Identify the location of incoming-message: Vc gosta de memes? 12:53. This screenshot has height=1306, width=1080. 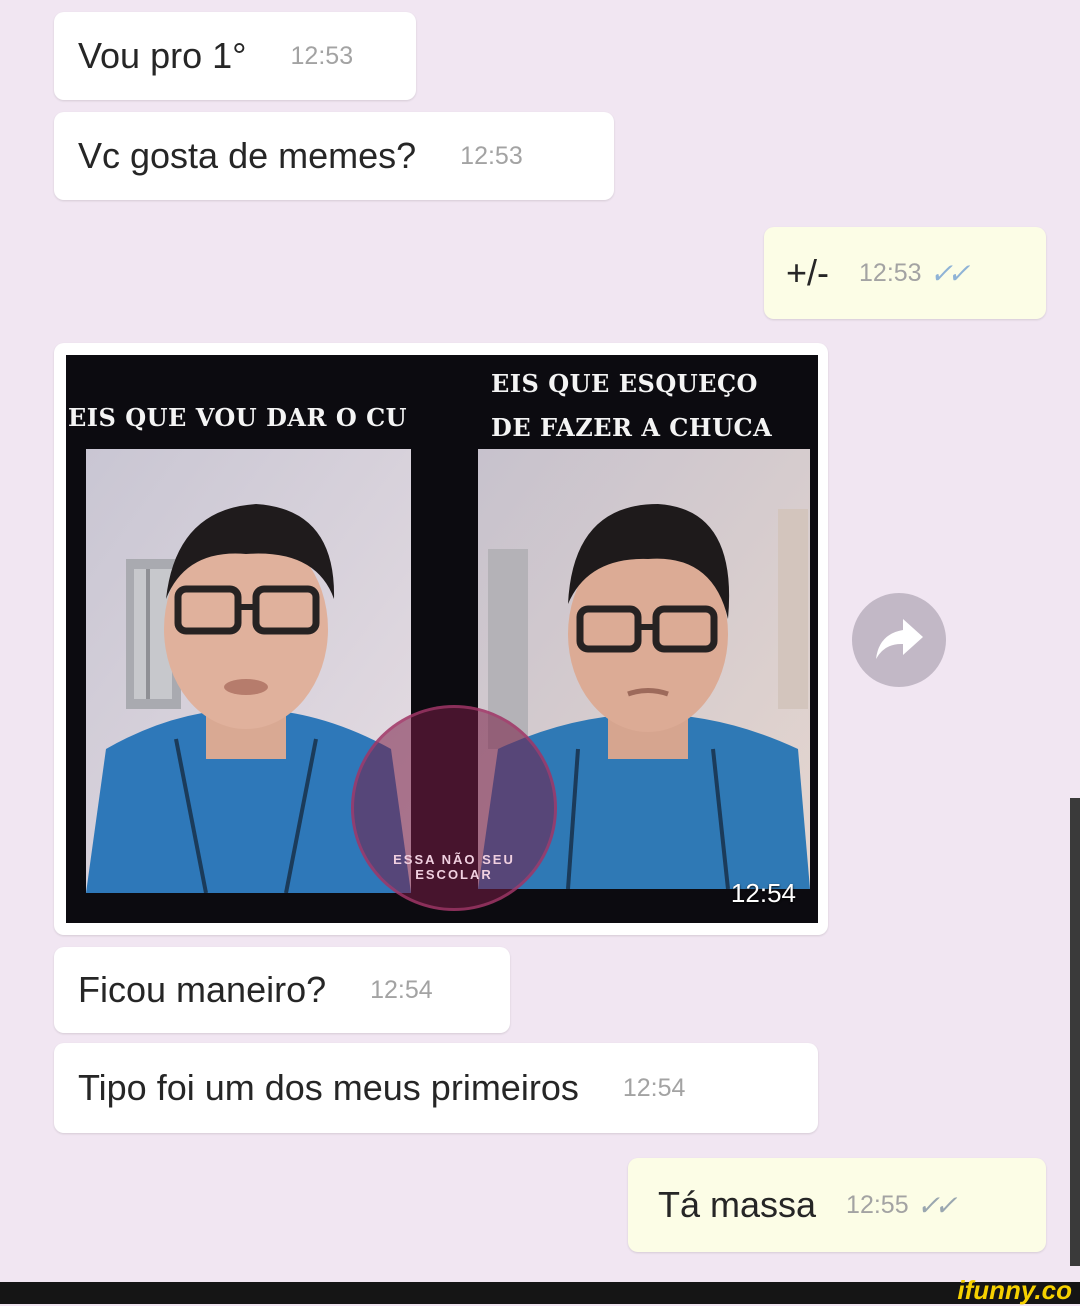
(334, 156).